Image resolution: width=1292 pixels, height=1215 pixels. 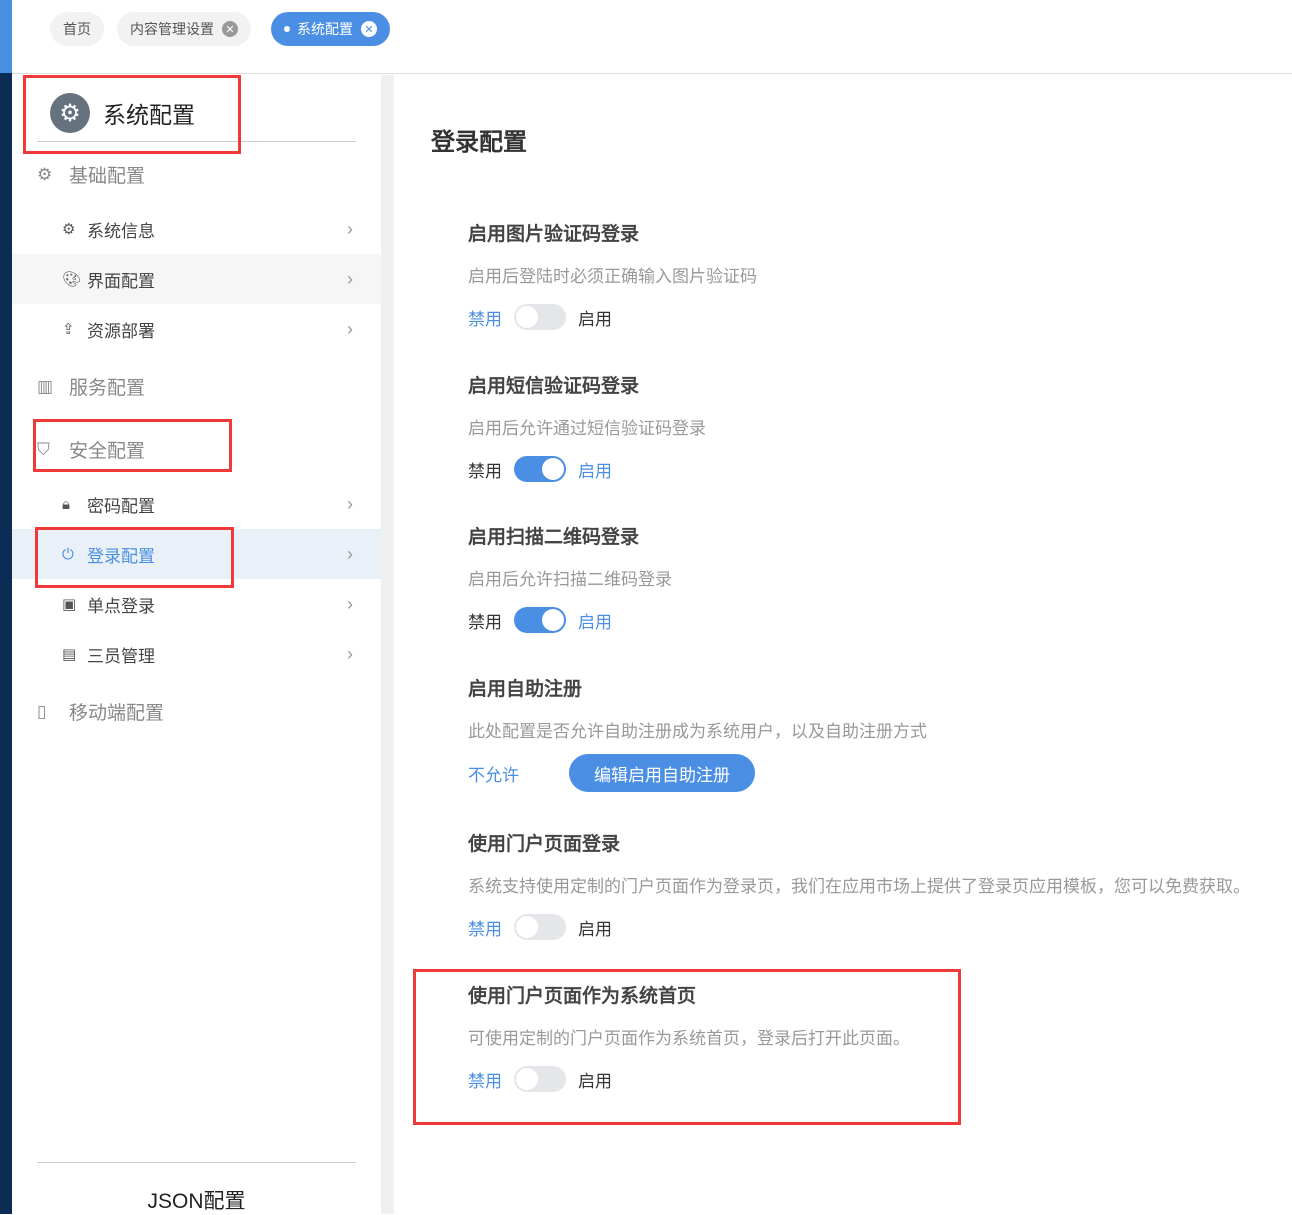 What do you see at coordinates (6, 607) in the screenshot?
I see `app-left-rail` at bounding box center [6, 607].